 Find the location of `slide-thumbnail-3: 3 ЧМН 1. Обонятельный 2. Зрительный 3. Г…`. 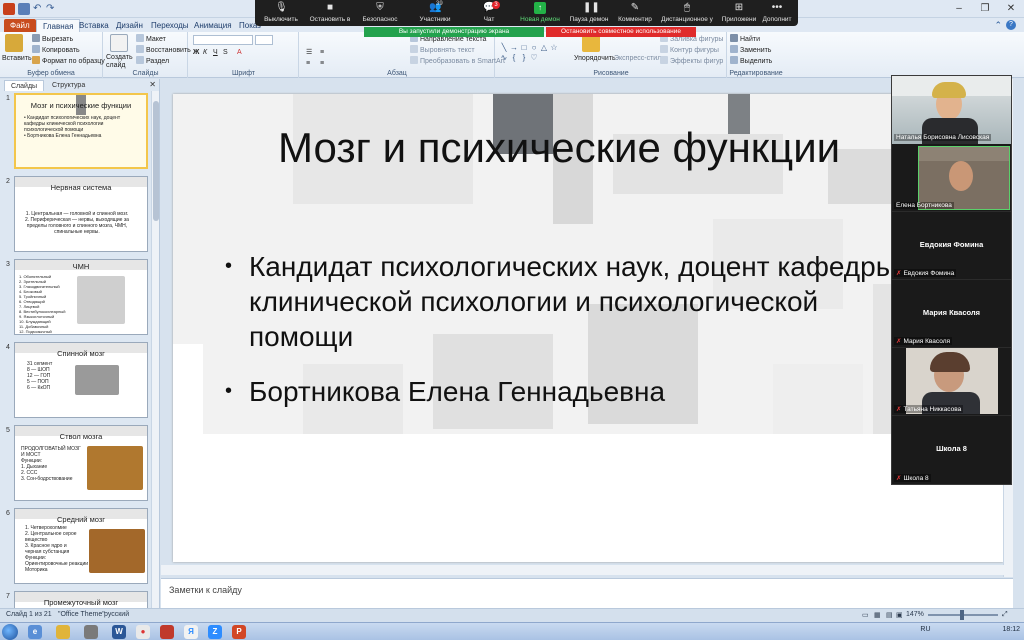

slide-thumbnail-3: 3 ЧМН 1. Обонятельный 2. Зрительный 3. Г… is located at coordinates (75, 298).